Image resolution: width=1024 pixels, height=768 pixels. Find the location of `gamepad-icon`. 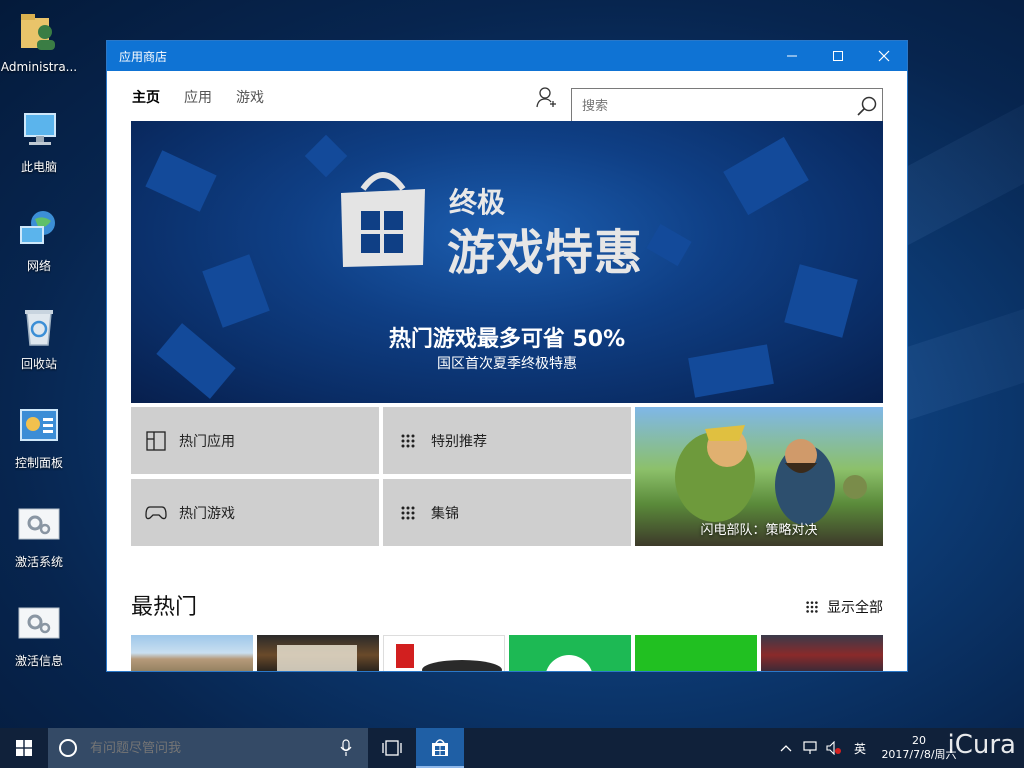

gamepad-icon is located at coordinates (156, 512).